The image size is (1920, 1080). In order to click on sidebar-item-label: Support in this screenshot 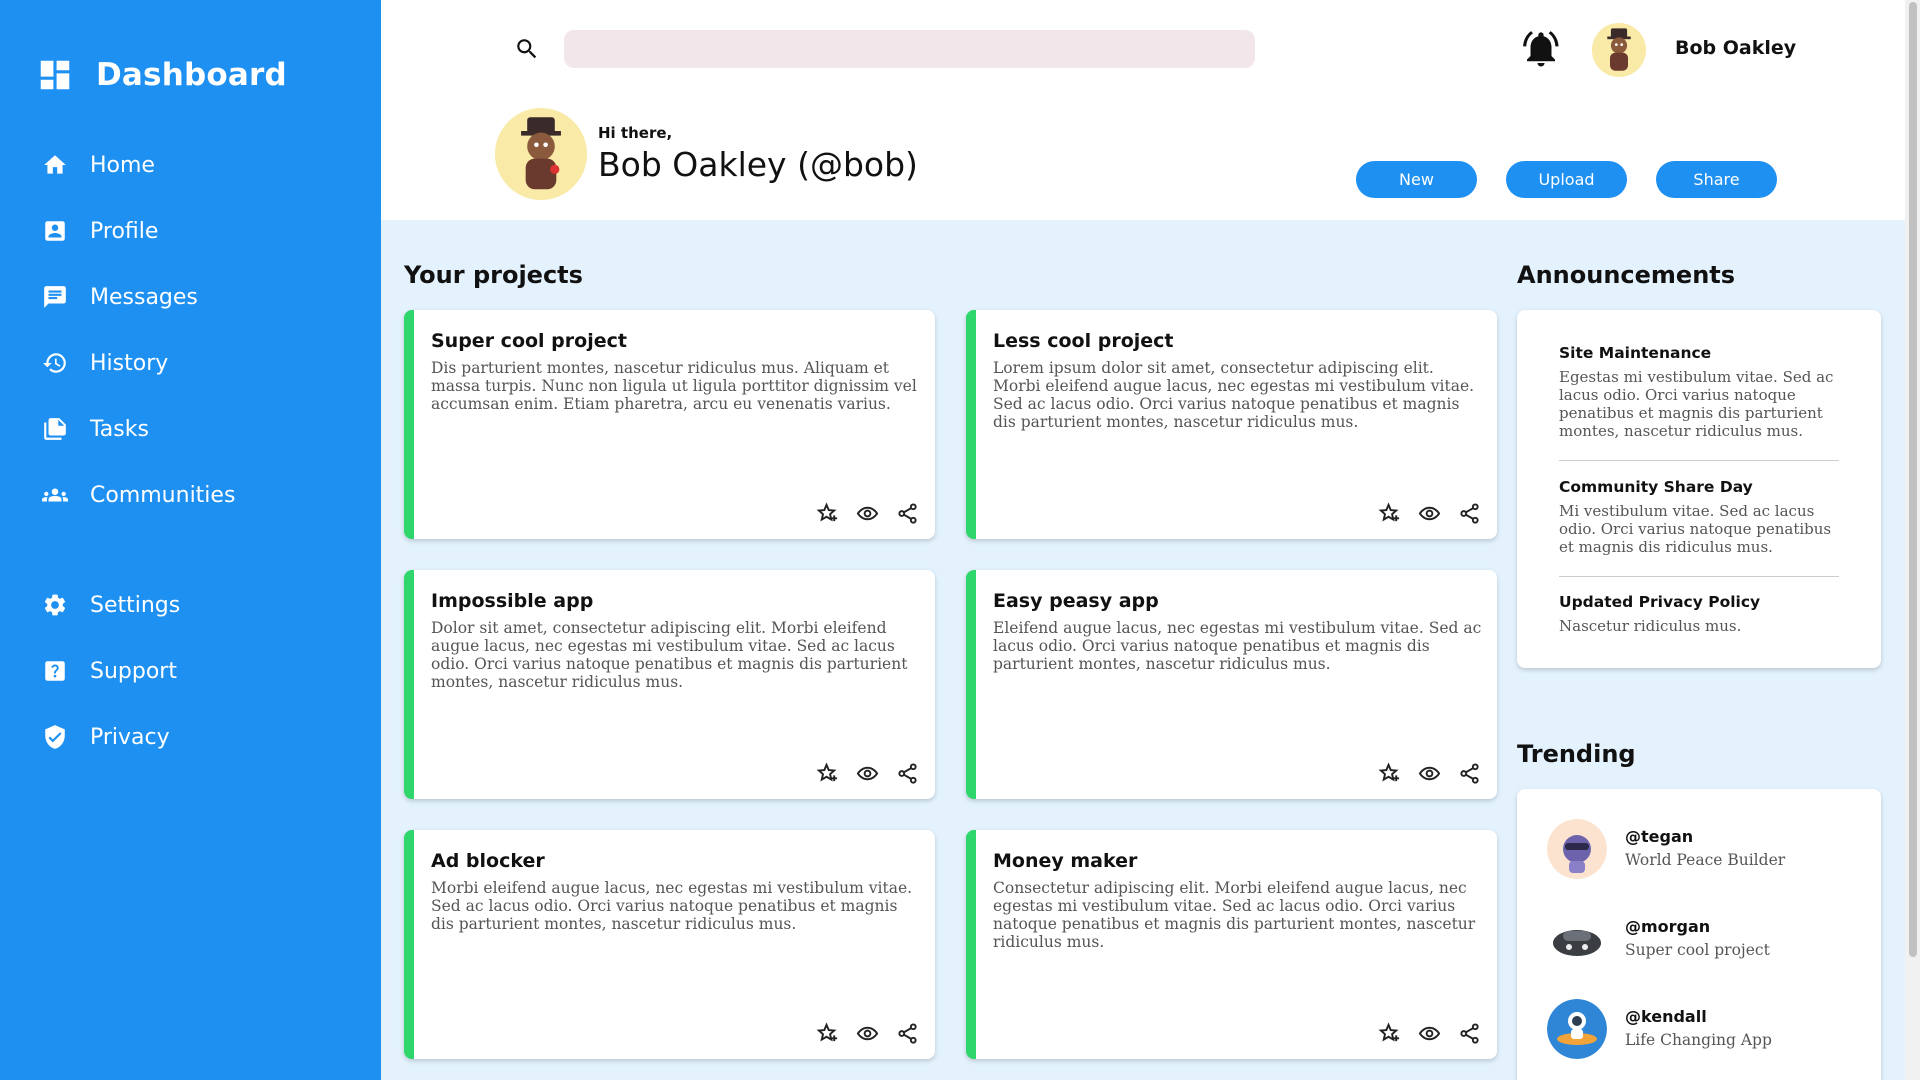, I will do `click(133, 671)`.